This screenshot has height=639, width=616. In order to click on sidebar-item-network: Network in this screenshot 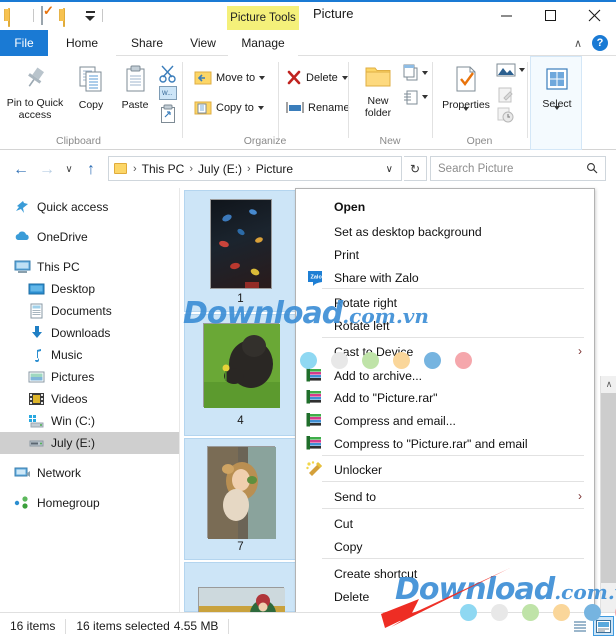, I will do `click(89, 473)`.